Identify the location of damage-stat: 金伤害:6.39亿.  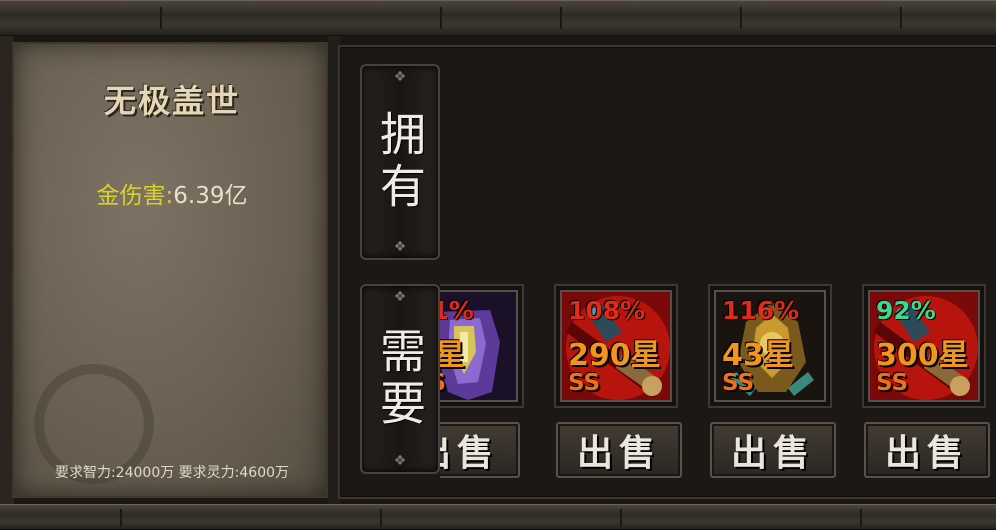
(172, 193).